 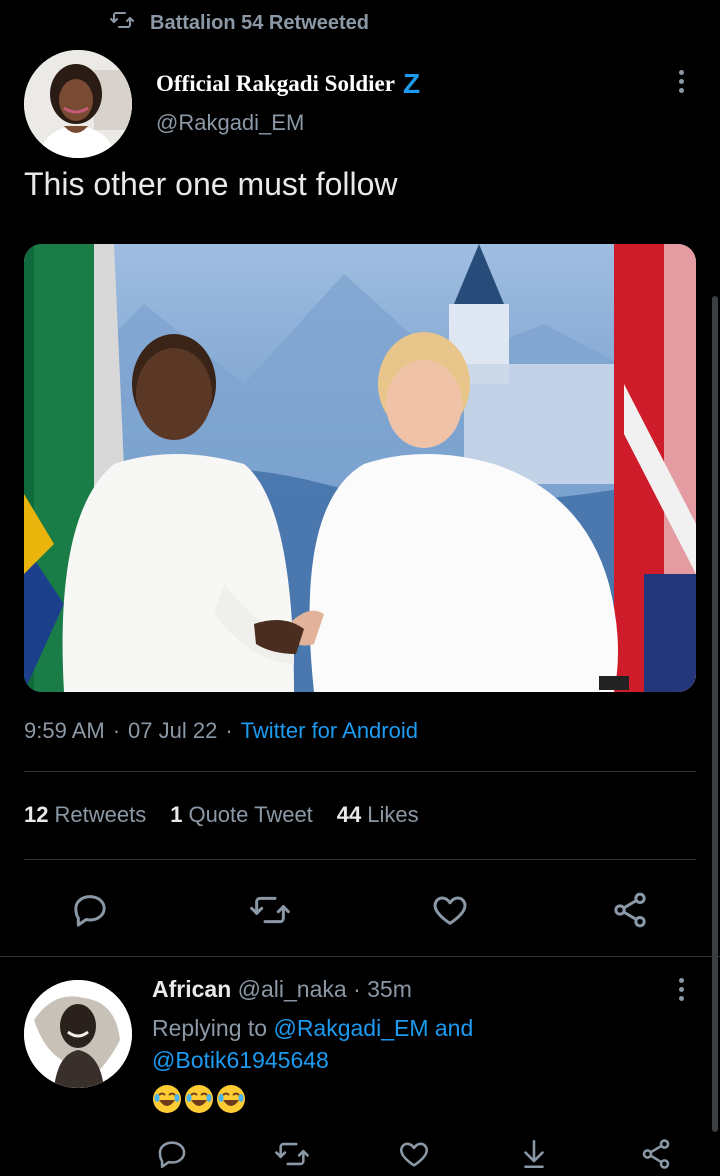 I want to click on mention-link: @Botik61945648, so click(x=240, y=1060).